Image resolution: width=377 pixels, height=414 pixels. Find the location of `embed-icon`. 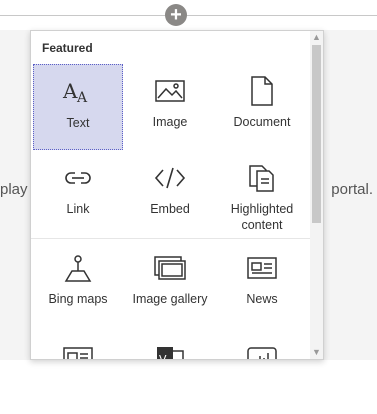

embed-icon is located at coordinates (170, 178).